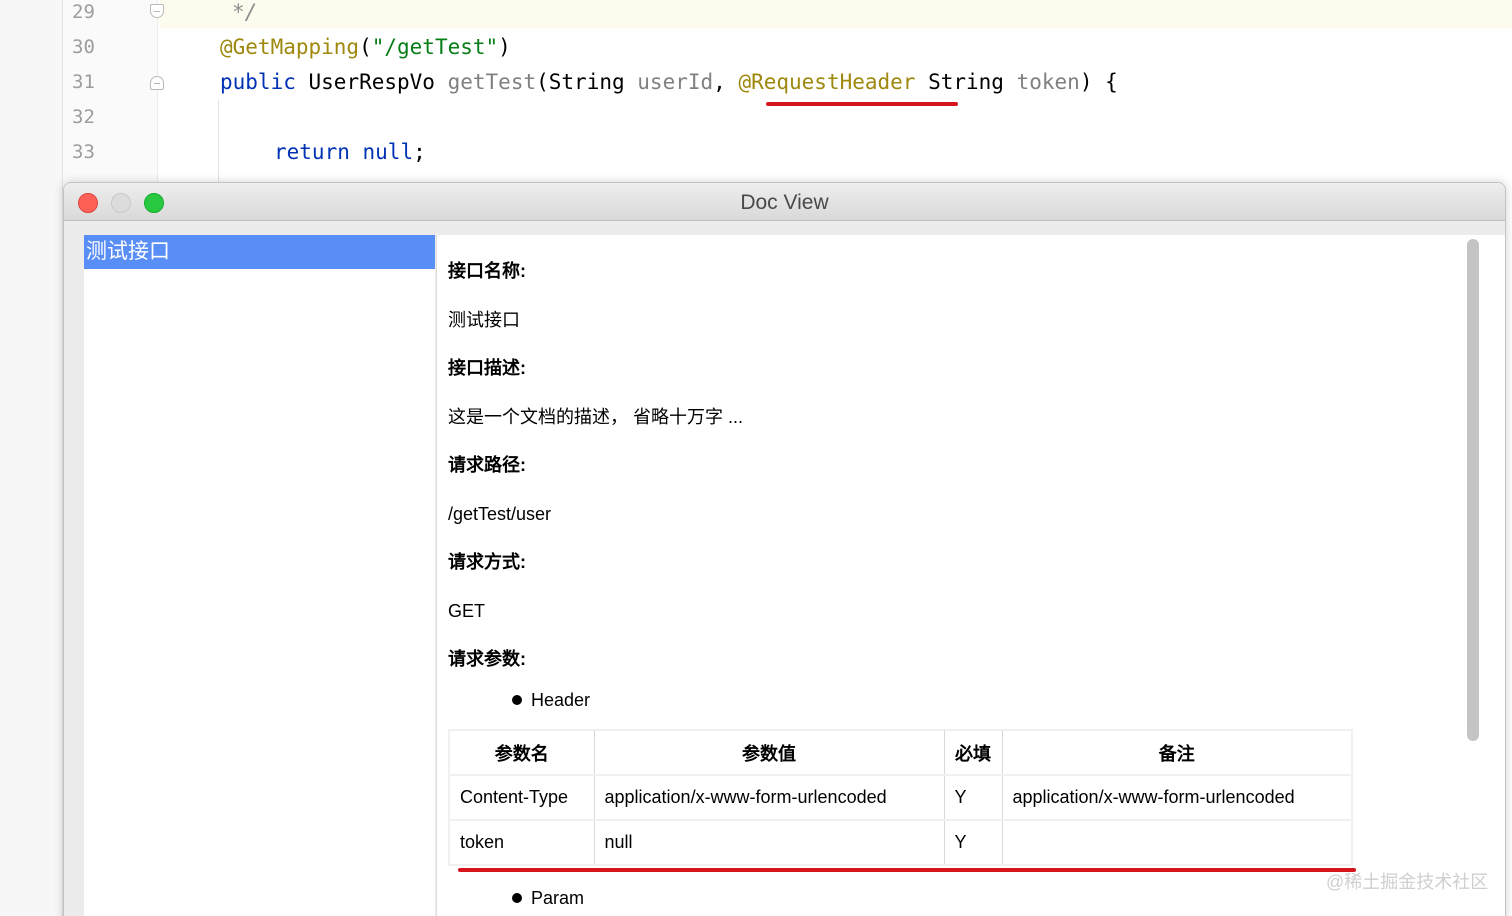 The width and height of the screenshot is (1512, 916). What do you see at coordinates (1407, 882) in the screenshot?
I see `watermark: @稀土掘金技术社区` at bounding box center [1407, 882].